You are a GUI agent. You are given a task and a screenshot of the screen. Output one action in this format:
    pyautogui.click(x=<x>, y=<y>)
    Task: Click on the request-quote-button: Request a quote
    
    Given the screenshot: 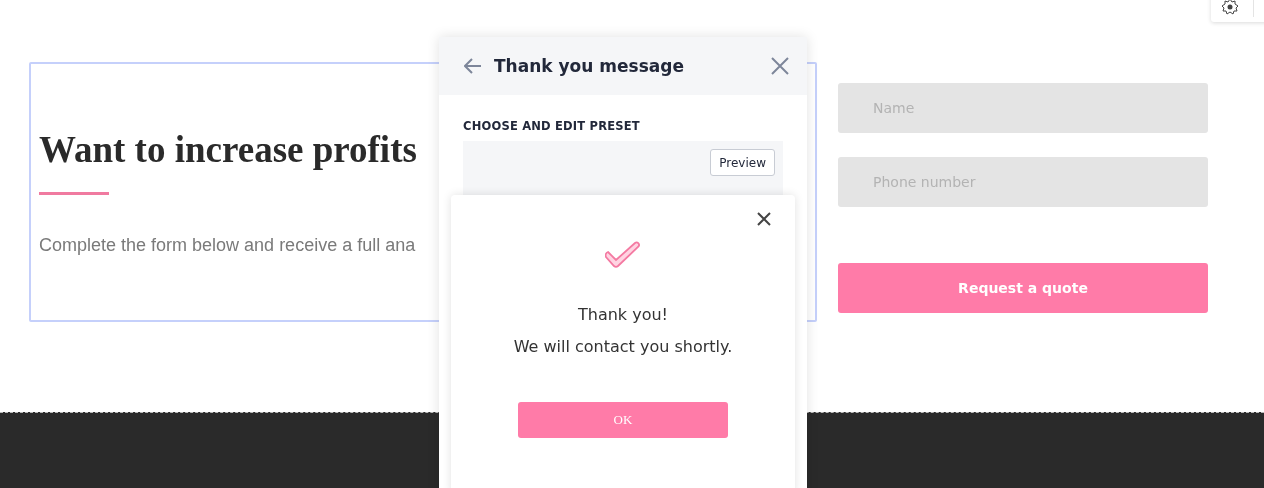 What is the action you would take?
    pyautogui.click(x=1023, y=288)
    